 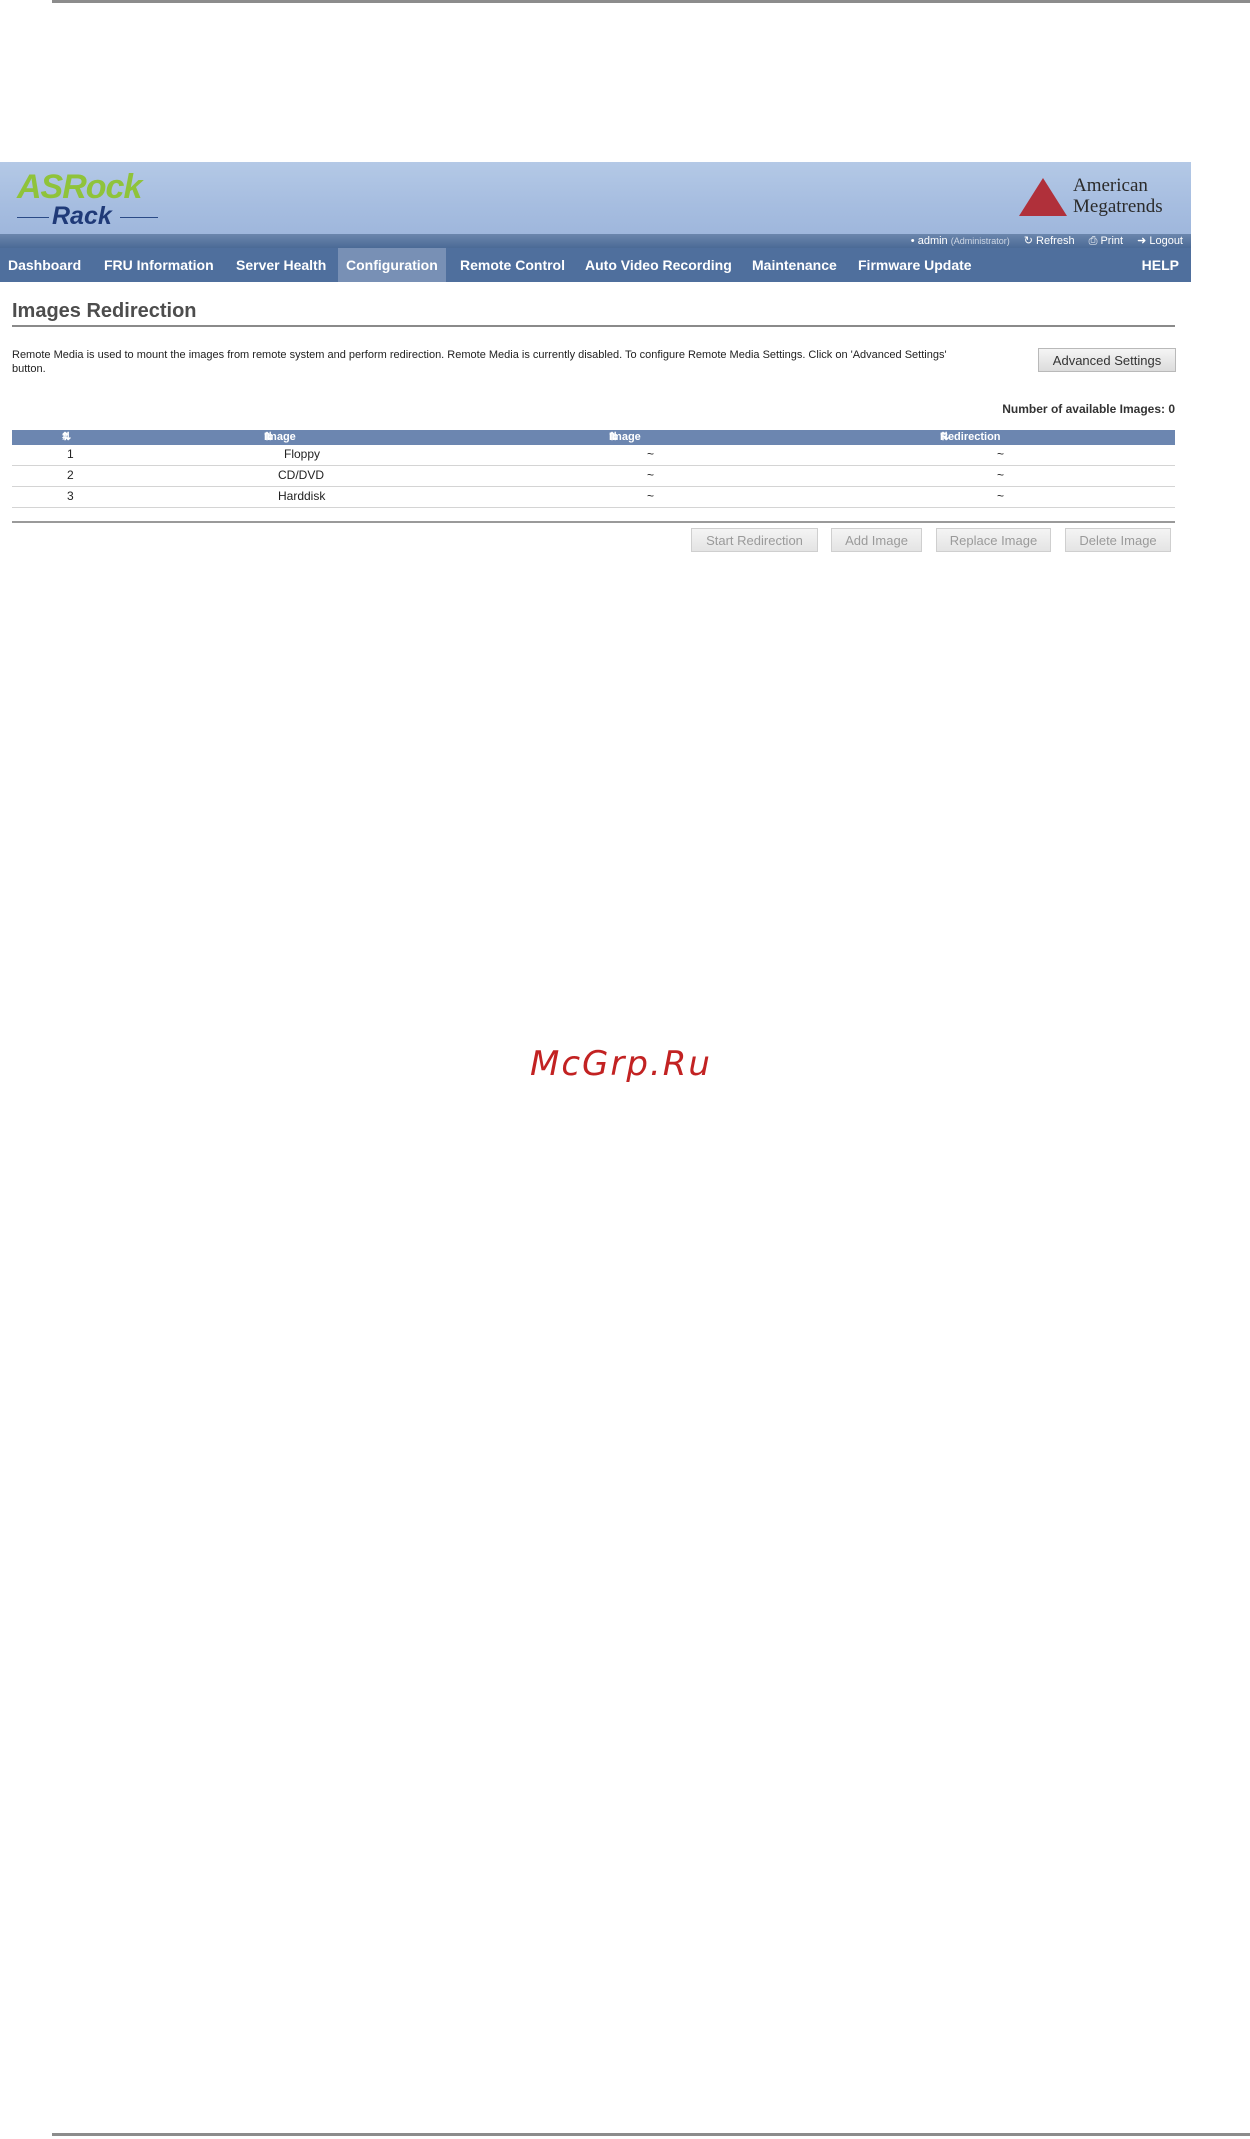 What do you see at coordinates (1118, 540) in the screenshot?
I see `delete-image-button: Delete Image` at bounding box center [1118, 540].